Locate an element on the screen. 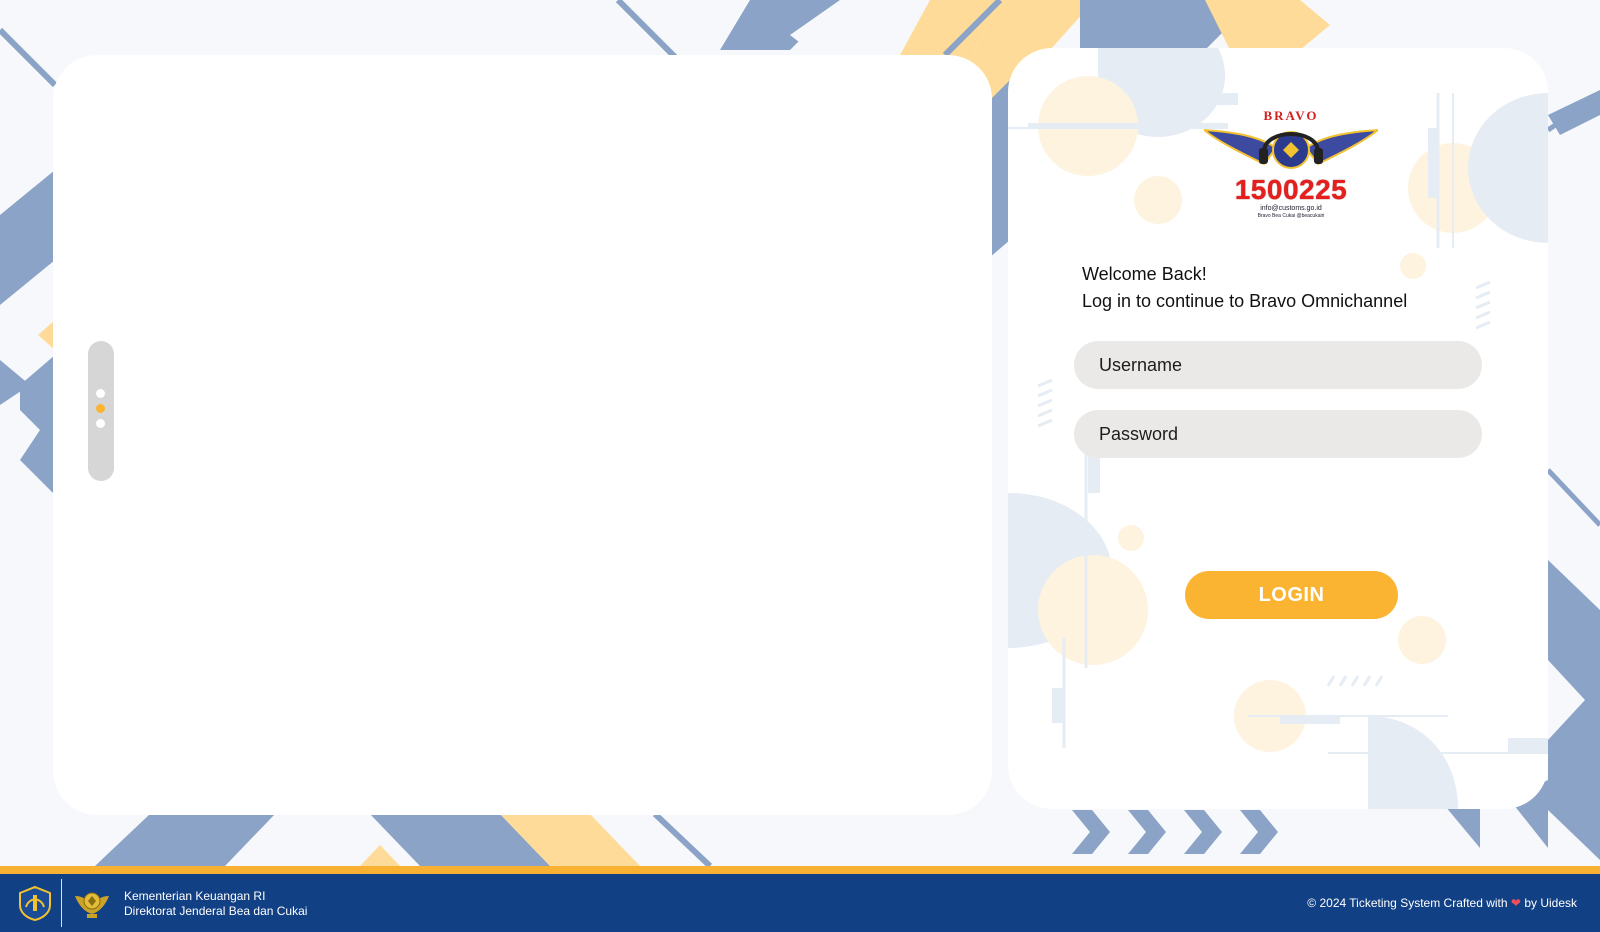 The width and height of the screenshot is (1600, 932). bea-cukai-emblem-icon is located at coordinates (92, 905).